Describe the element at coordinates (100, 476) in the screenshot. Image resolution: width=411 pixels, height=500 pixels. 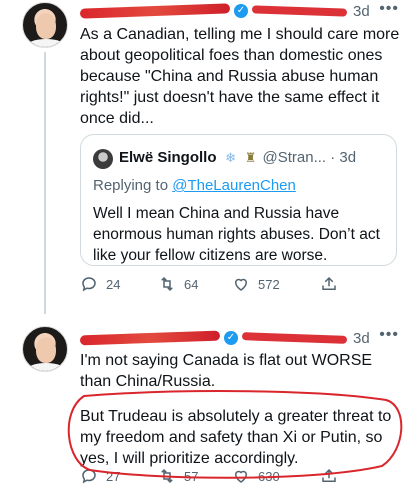
I see `reply-button: 27` at that location.